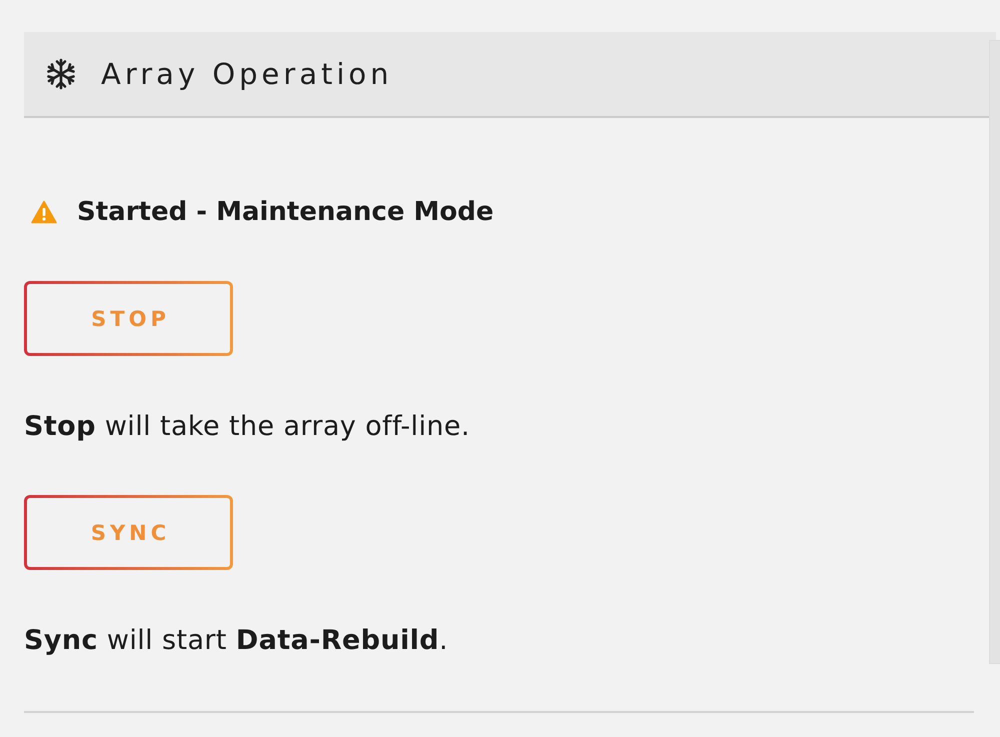  What do you see at coordinates (247, 74) in the screenshot?
I see `section-title: Array Operation` at bounding box center [247, 74].